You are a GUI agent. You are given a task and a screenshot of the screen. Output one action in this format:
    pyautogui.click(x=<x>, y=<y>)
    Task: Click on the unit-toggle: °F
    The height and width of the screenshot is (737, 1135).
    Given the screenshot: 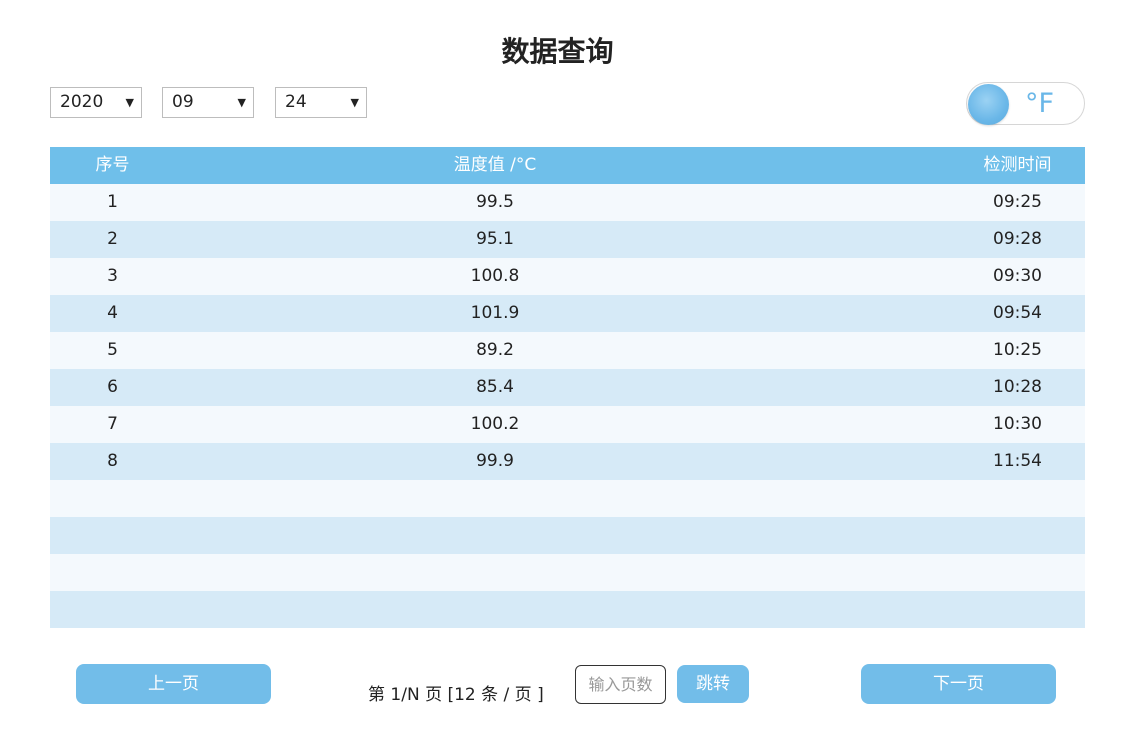 What is the action you would take?
    pyautogui.click(x=1025, y=103)
    